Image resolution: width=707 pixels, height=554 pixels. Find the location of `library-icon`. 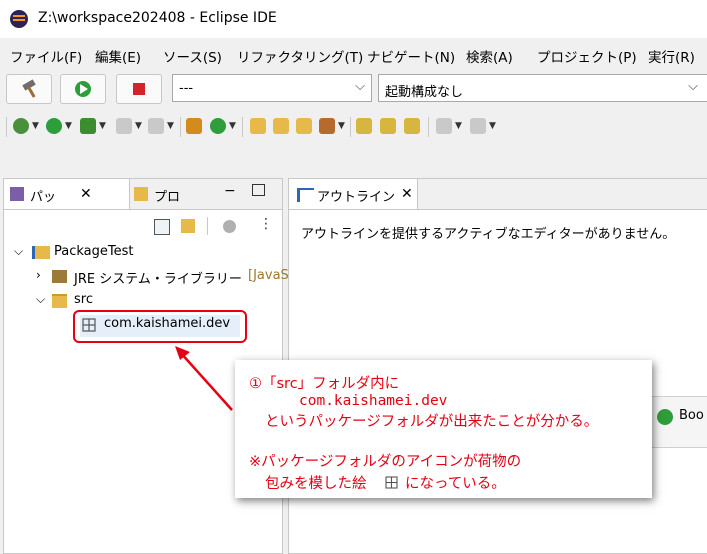

library-icon is located at coordinates (59, 276).